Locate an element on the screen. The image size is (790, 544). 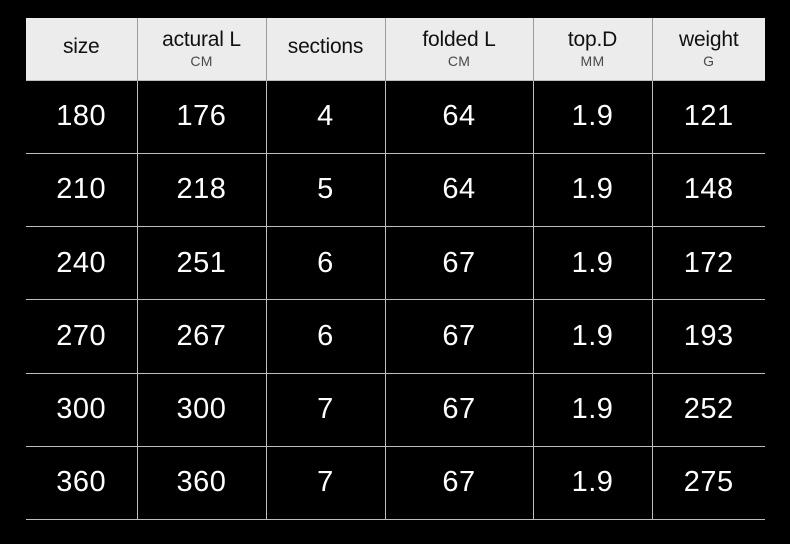
column-header-weight-label: weight is located at coordinates (708, 39).